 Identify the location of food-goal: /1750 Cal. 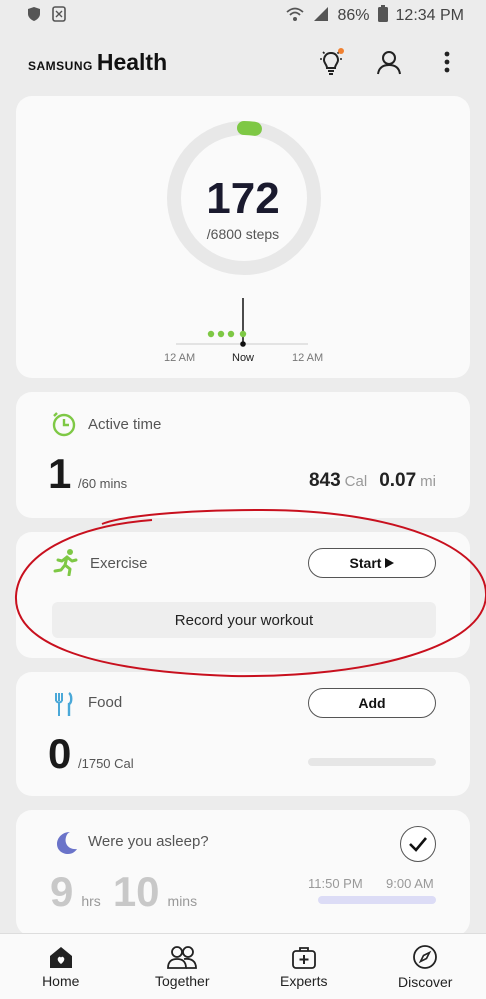
(106, 763).